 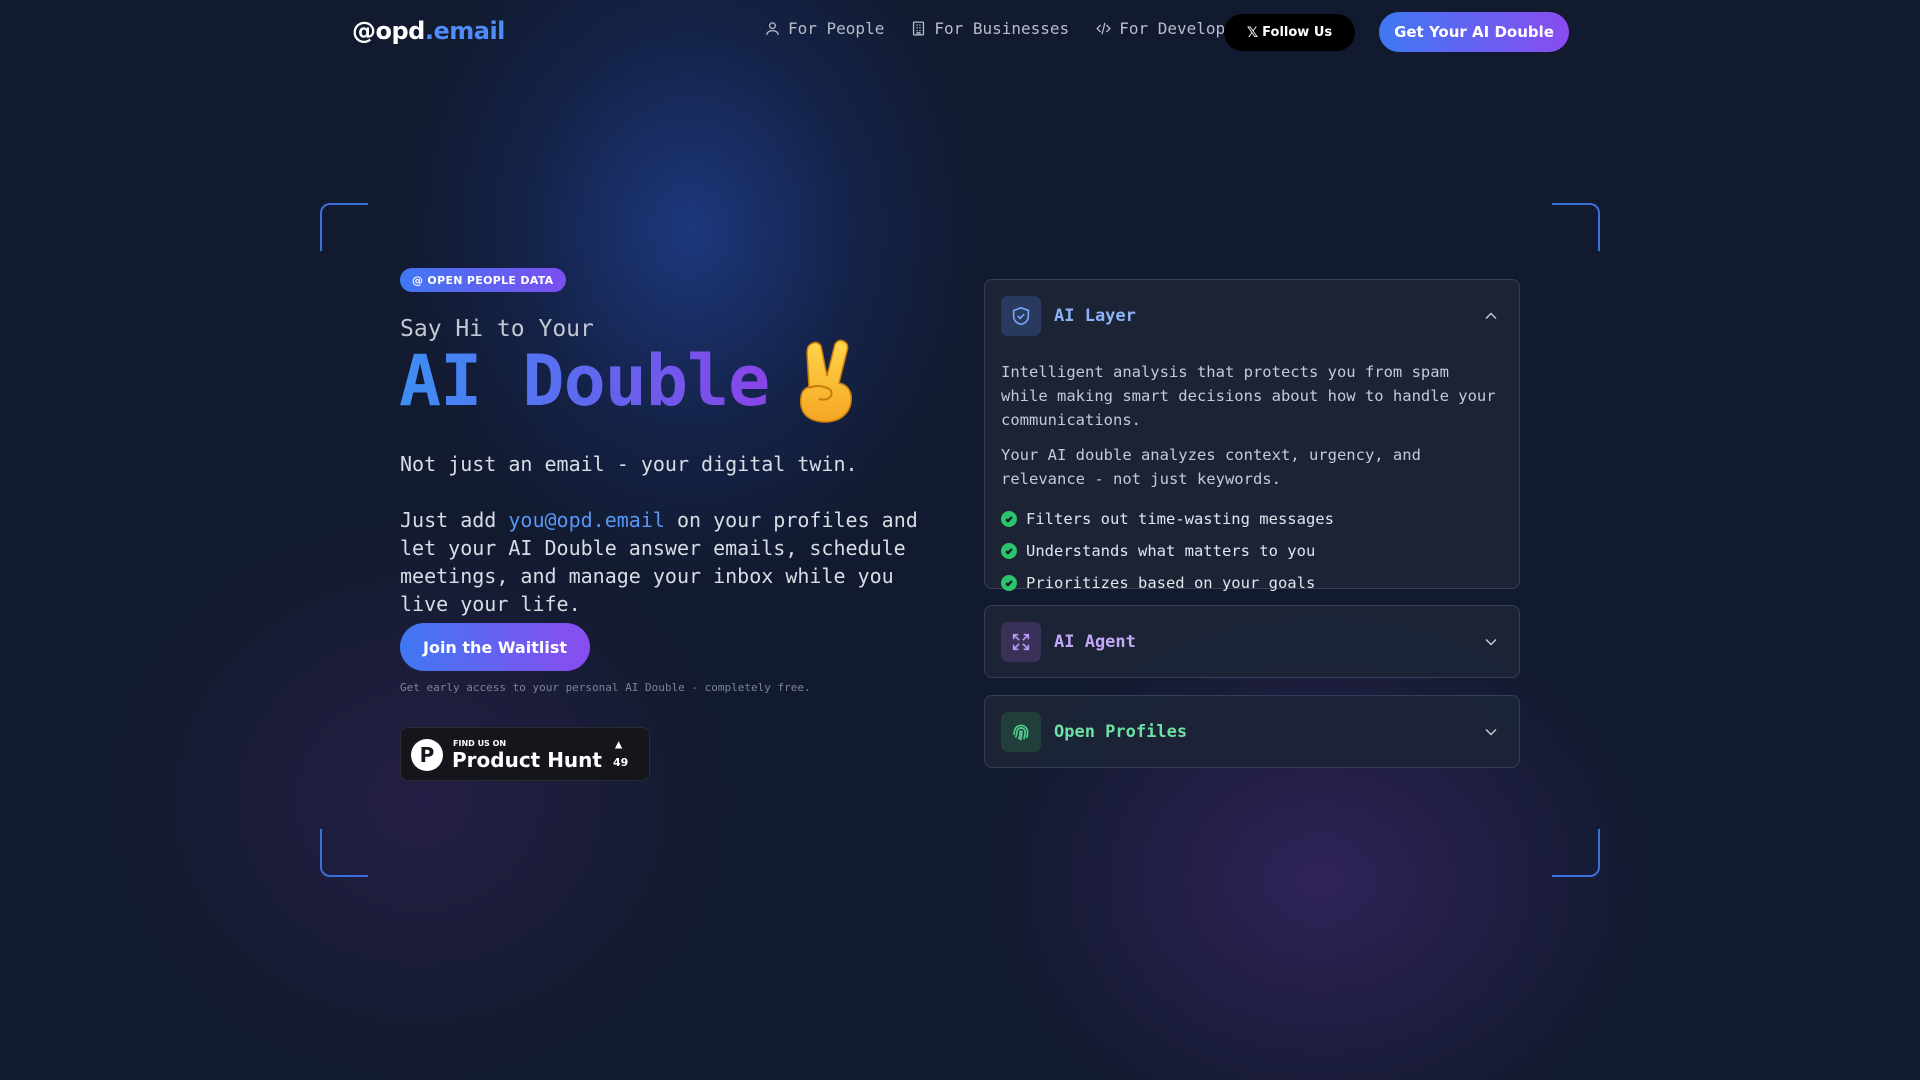 I want to click on product-hunt-kicker: FIND US ON, so click(x=480, y=743).